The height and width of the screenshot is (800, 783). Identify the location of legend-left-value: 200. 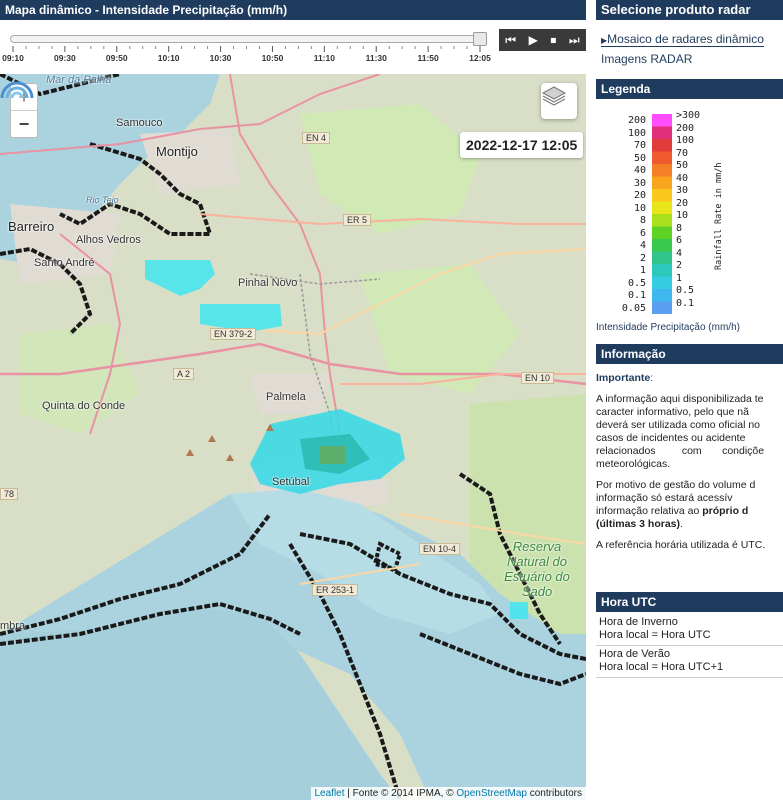
(636, 120).